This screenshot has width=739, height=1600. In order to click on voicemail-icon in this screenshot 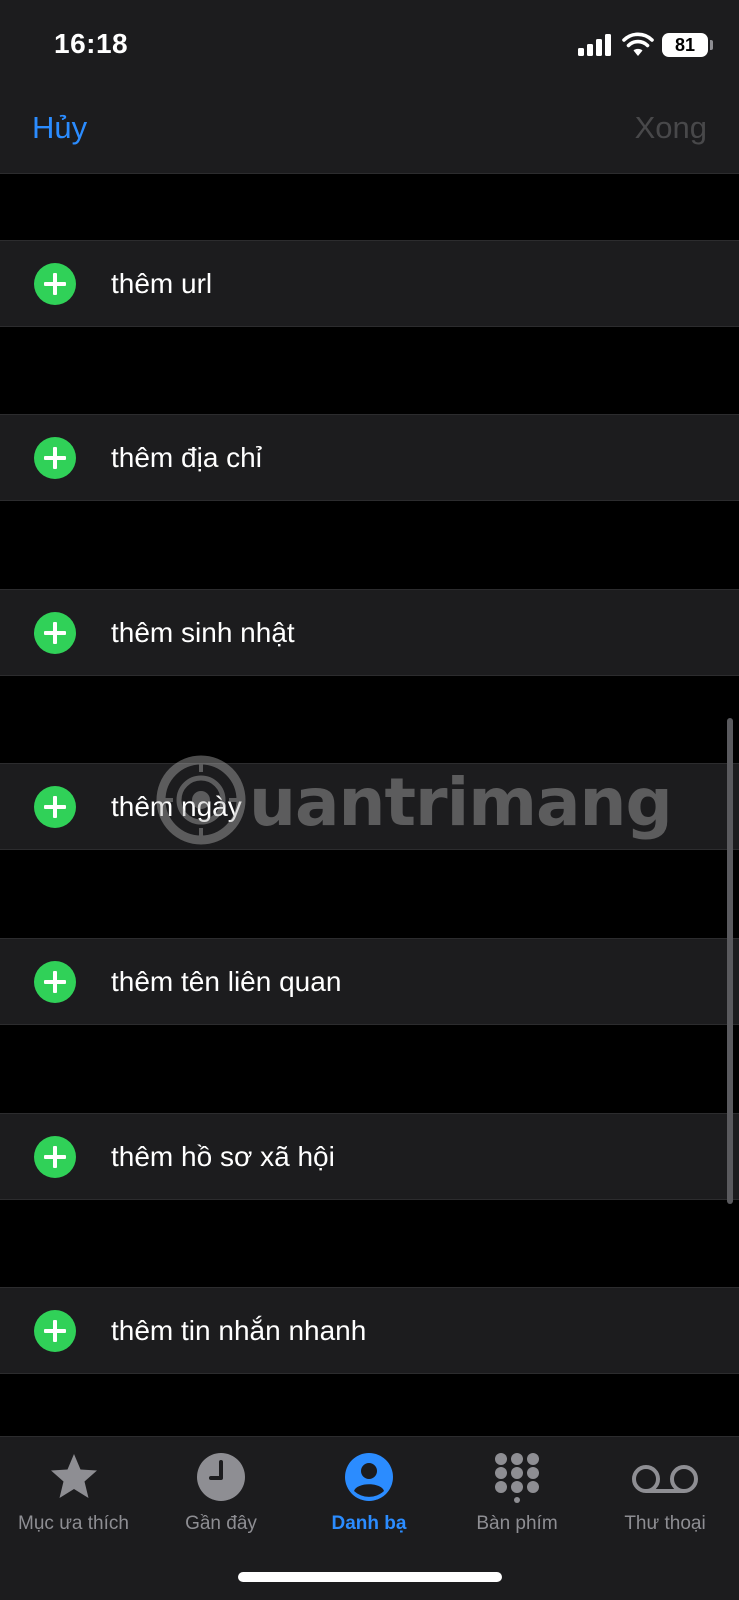, I will do `click(665, 1479)`.